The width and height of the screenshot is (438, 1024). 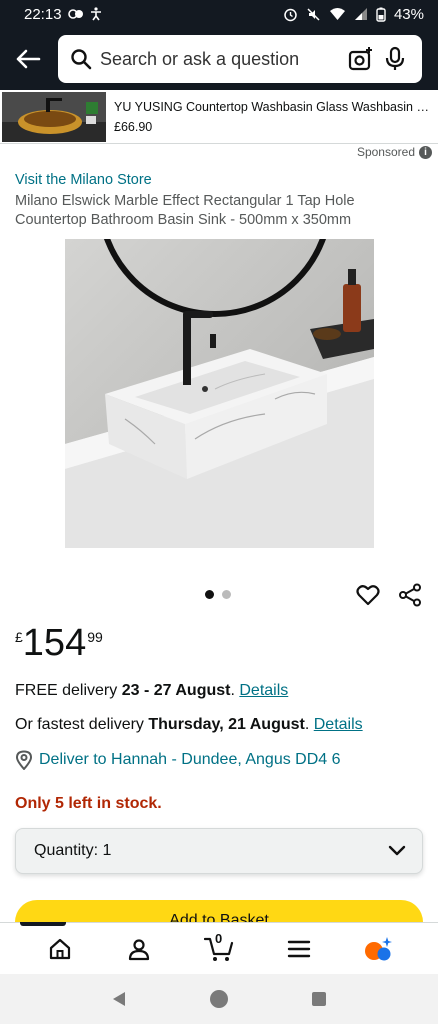 I want to click on nav-home, so click(x=60, y=949).